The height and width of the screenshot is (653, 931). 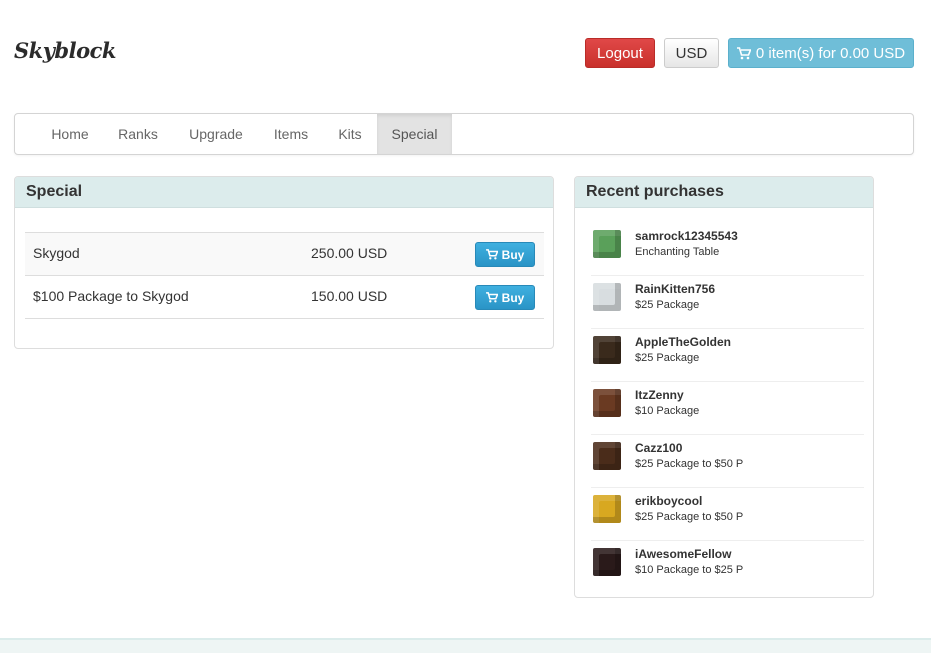 I want to click on main-navbar: Home Ranks Upgrade Items Kits Special, so click(x=464, y=134).